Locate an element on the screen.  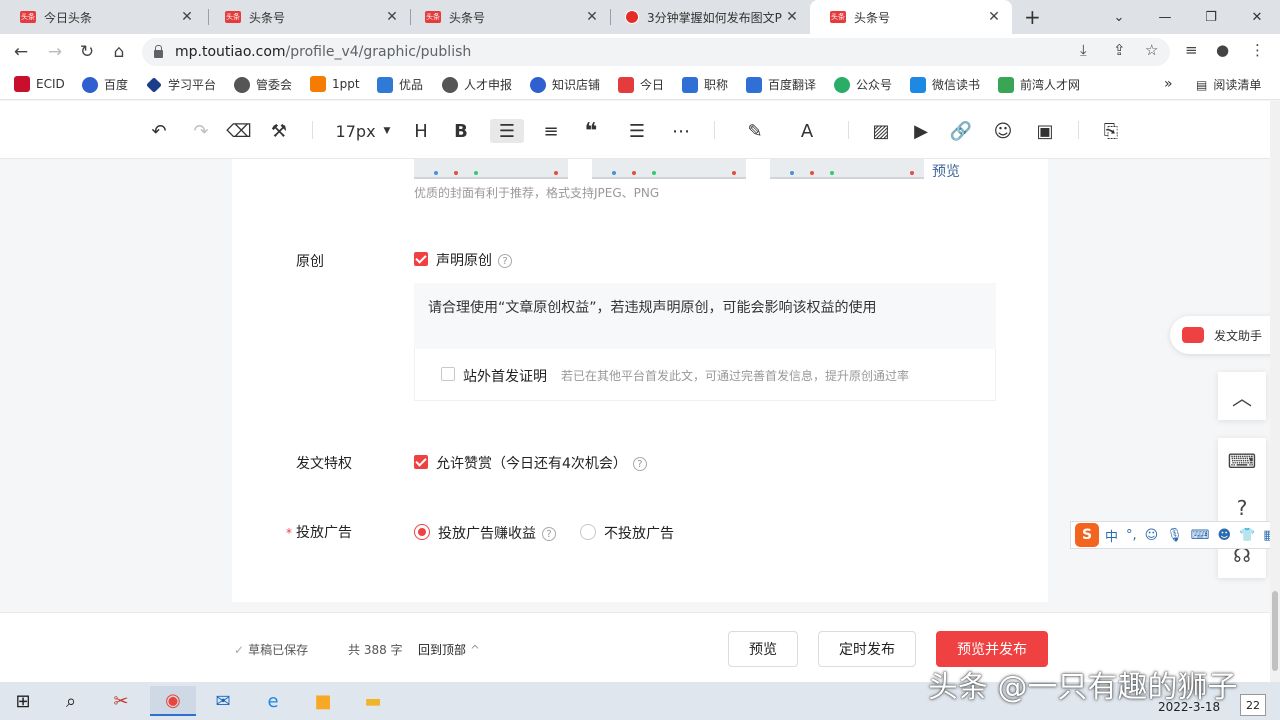
bookmark-item: 公众号 is located at coordinates (863, 84).